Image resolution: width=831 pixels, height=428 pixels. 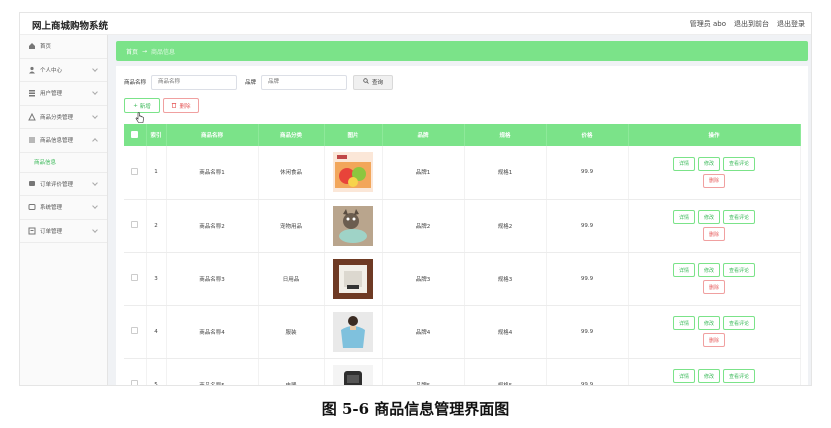 I want to click on pet-supplies-image, so click(x=353, y=225).